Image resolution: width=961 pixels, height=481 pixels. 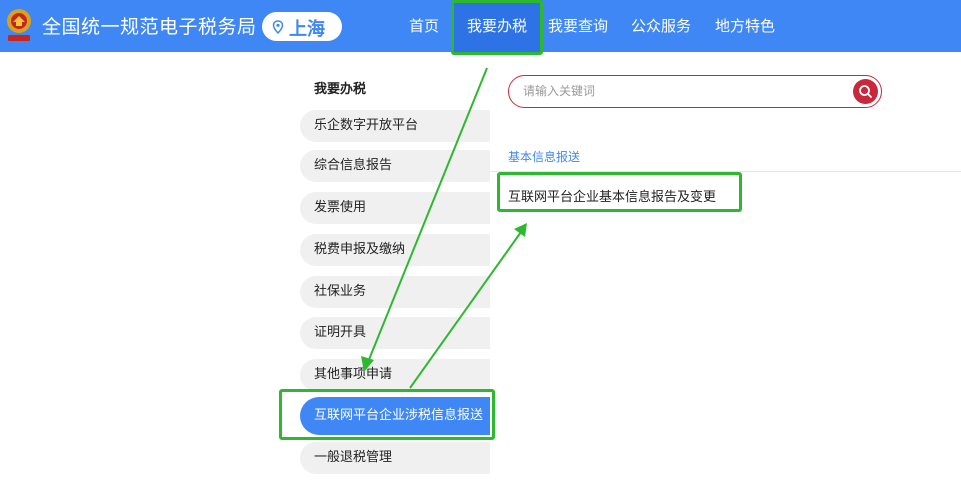 What do you see at coordinates (395, 375) in the screenshot?
I see `sidebar-item-other-applications: 其他事项申请` at bounding box center [395, 375].